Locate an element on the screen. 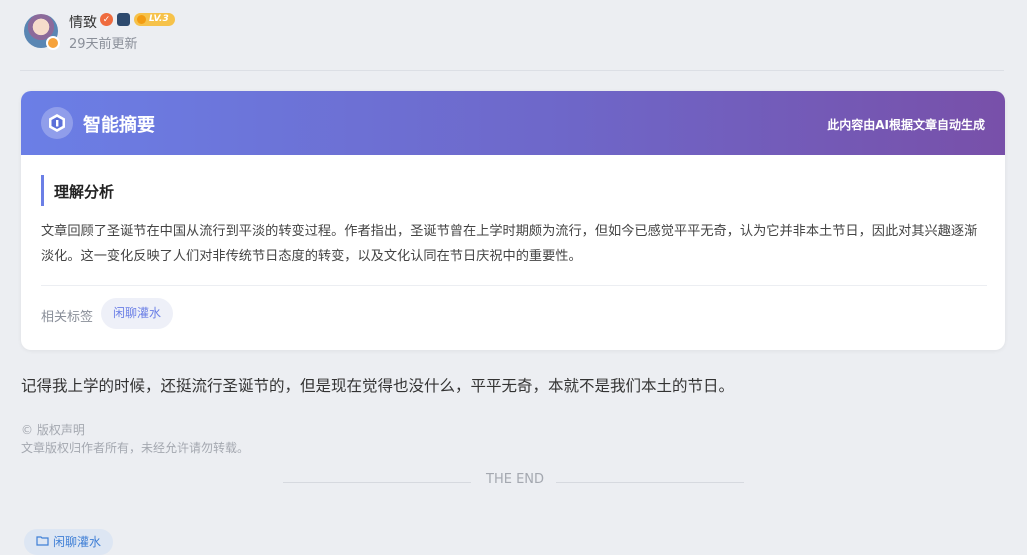  author-badges: ✓ LV.3 is located at coordinates (137, 19).